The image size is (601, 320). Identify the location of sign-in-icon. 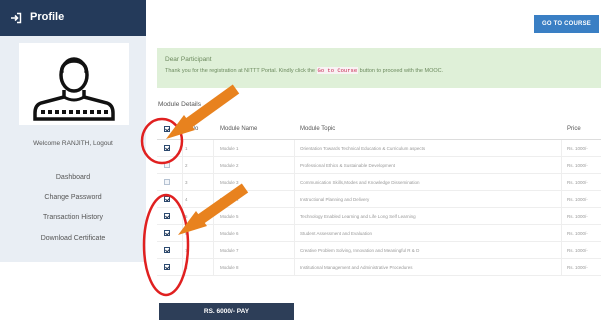
(16, 18).